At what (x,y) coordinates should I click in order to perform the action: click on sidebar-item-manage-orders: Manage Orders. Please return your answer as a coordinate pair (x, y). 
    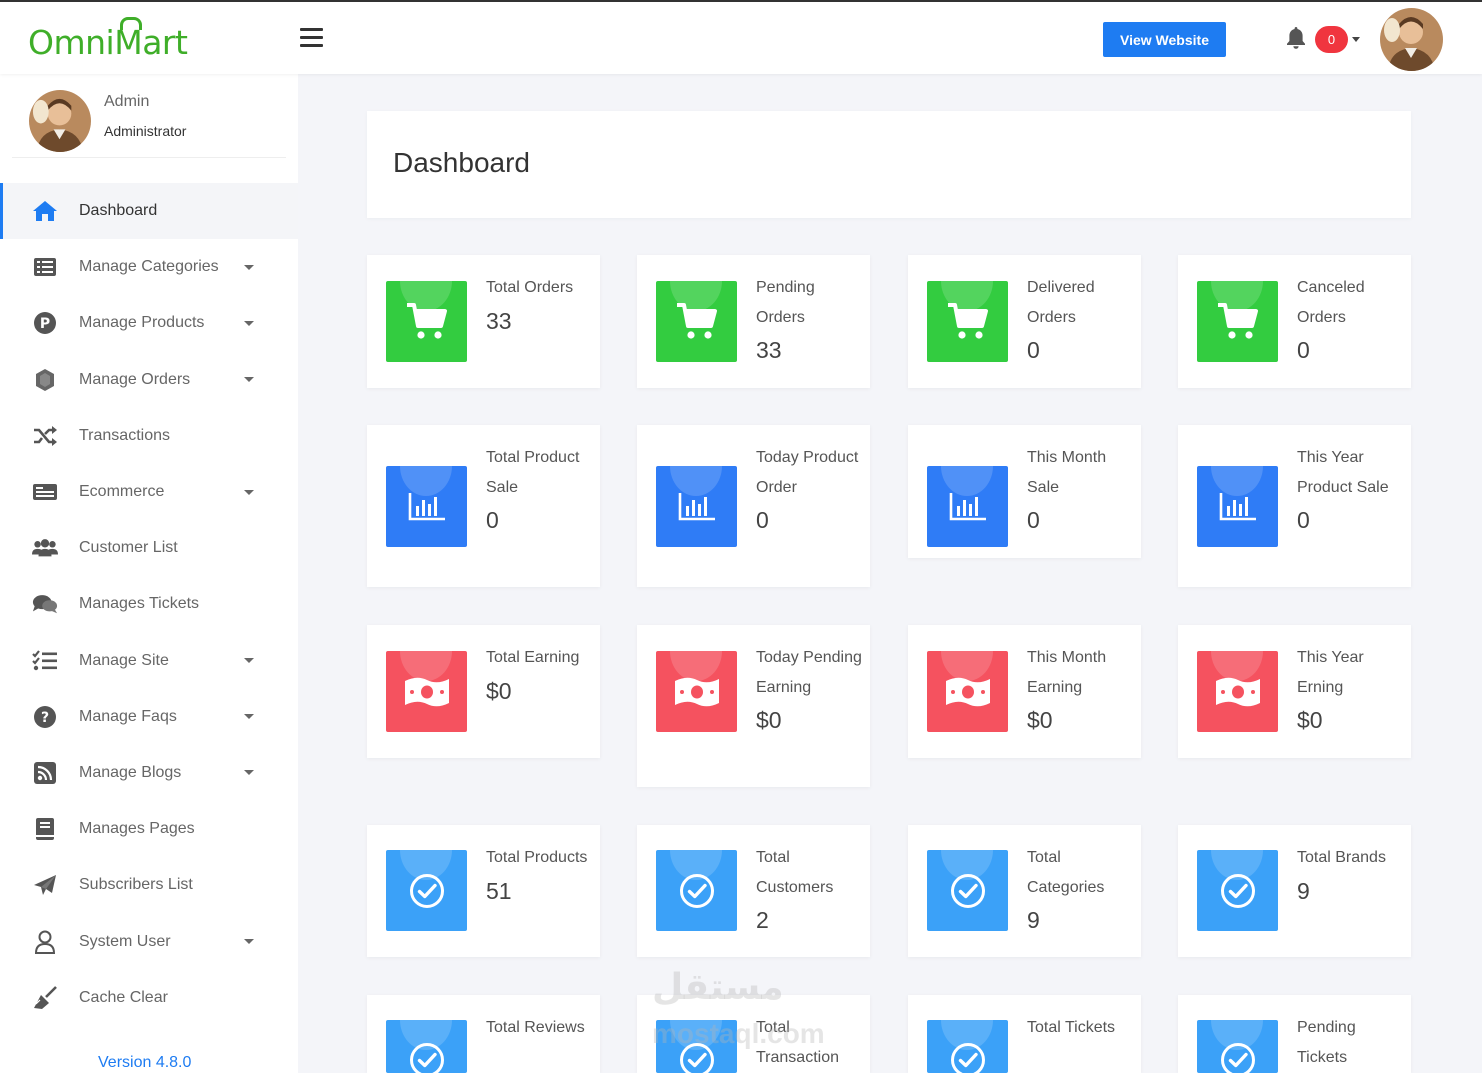
    Looking at the image, I should click on (149, 380).